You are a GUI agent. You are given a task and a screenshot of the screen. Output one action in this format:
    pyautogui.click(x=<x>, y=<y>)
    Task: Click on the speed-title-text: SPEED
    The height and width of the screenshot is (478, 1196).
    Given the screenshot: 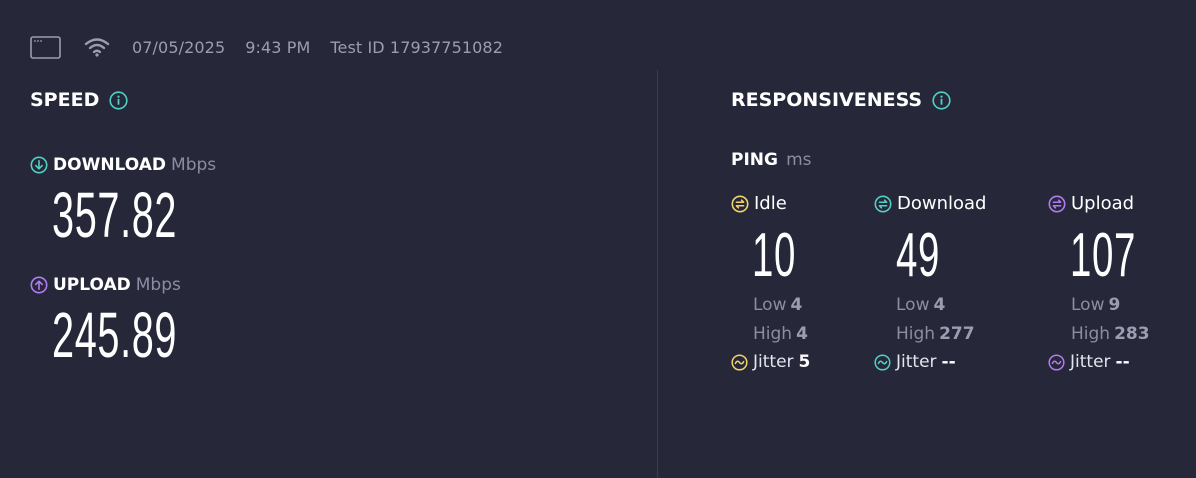 What is the action you would take?
    pyautogui.click(x=65, y=100)
    